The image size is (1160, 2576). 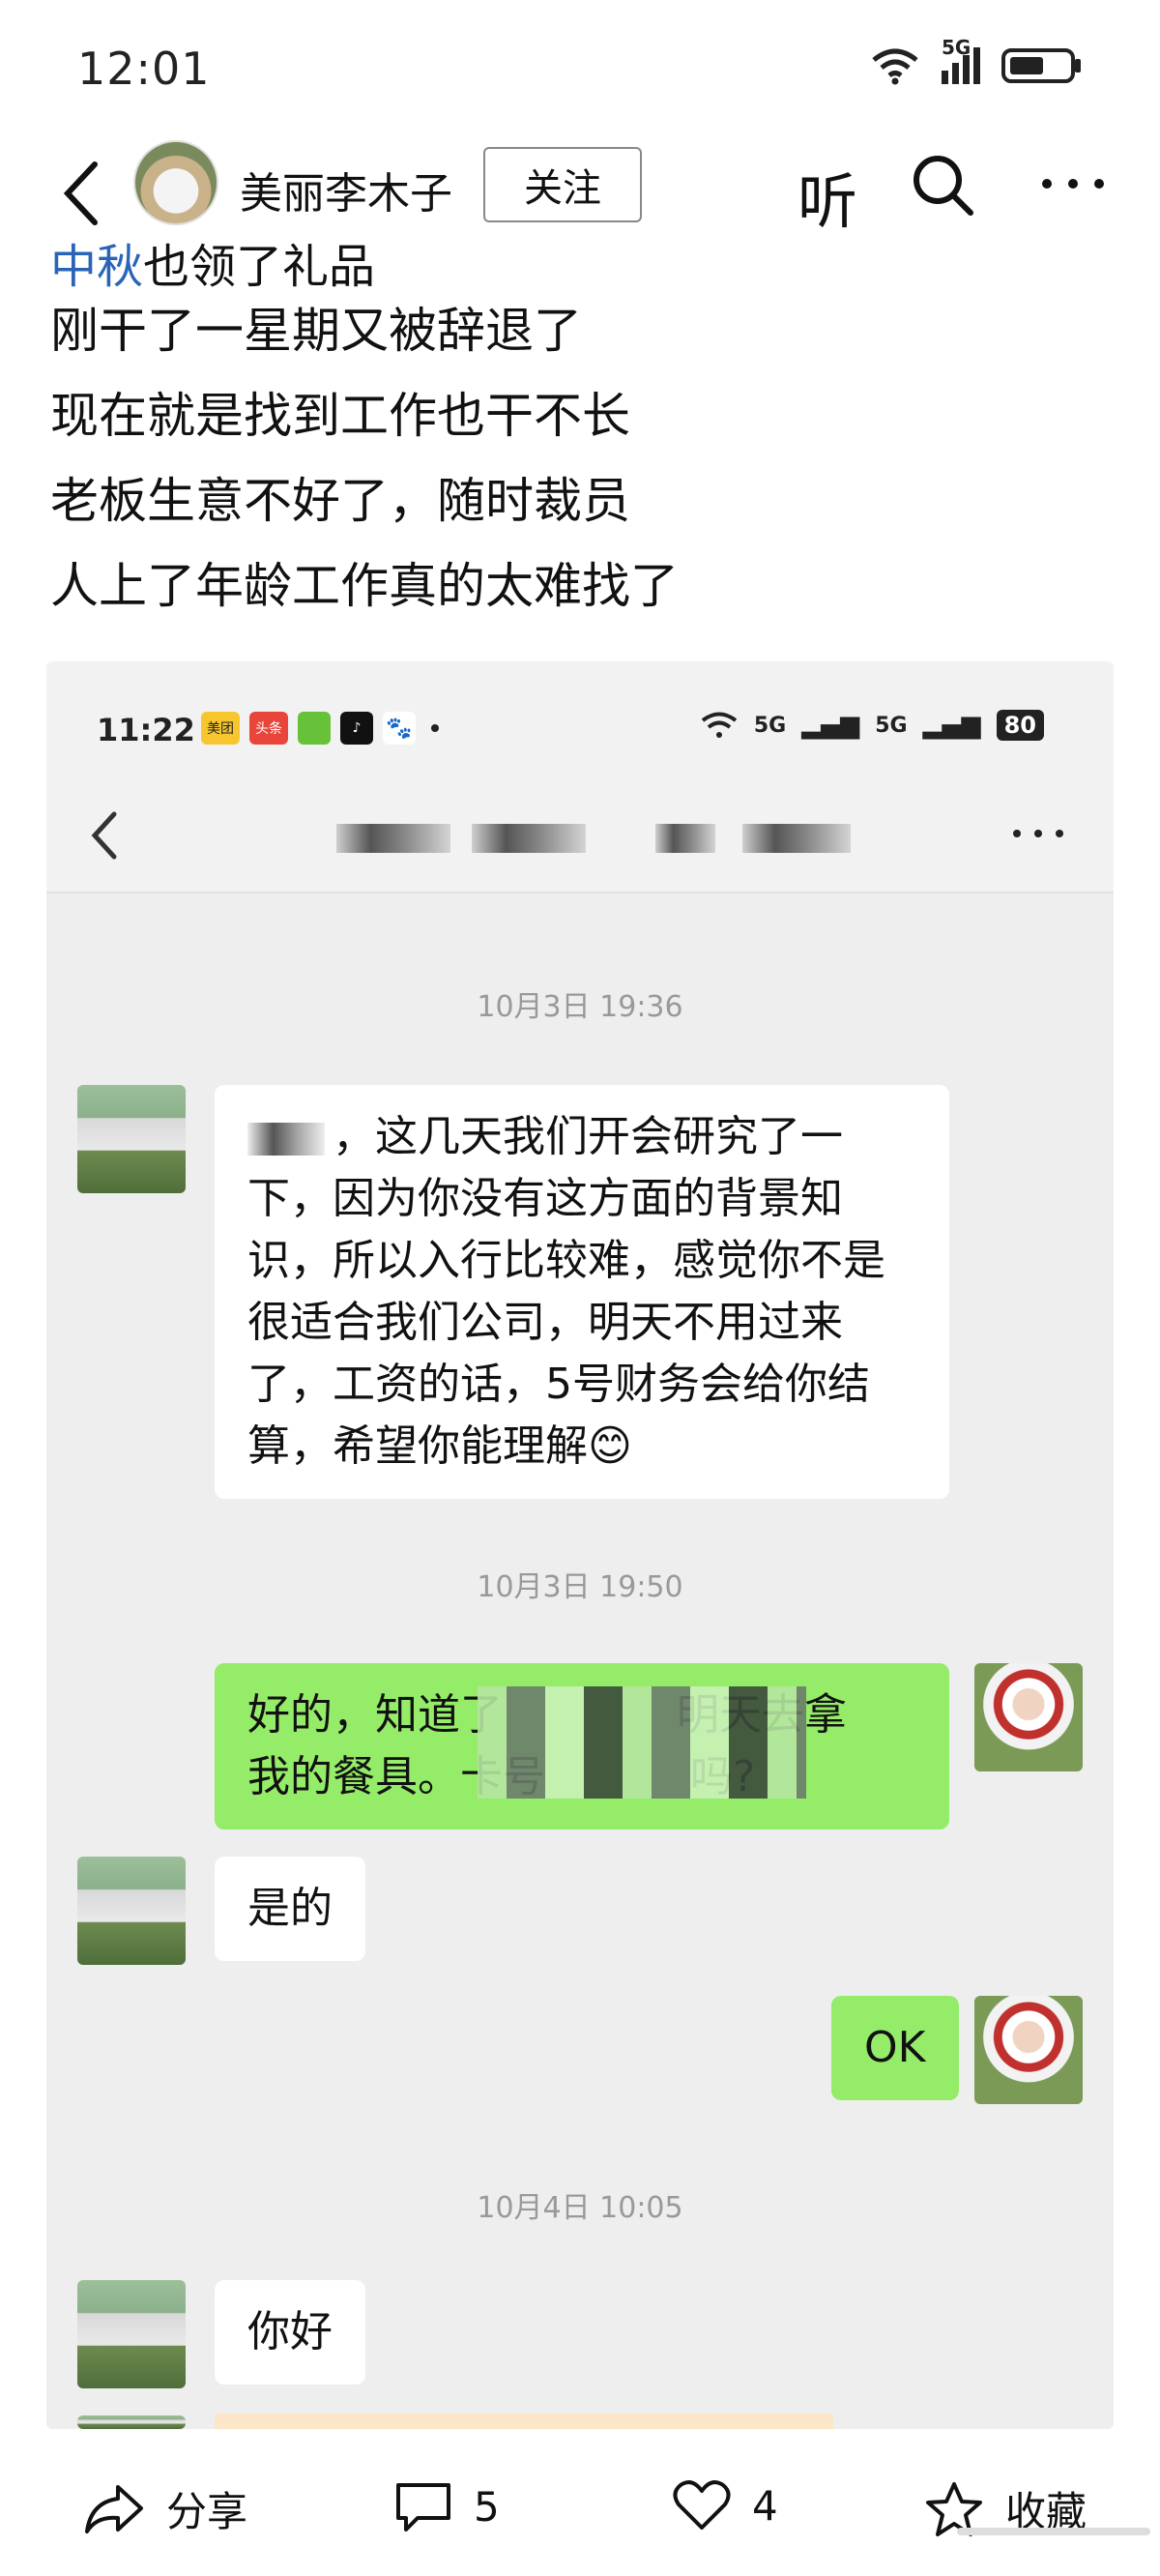 I want to click on author-name: 美丽李木子, so click(x=346, y=189).